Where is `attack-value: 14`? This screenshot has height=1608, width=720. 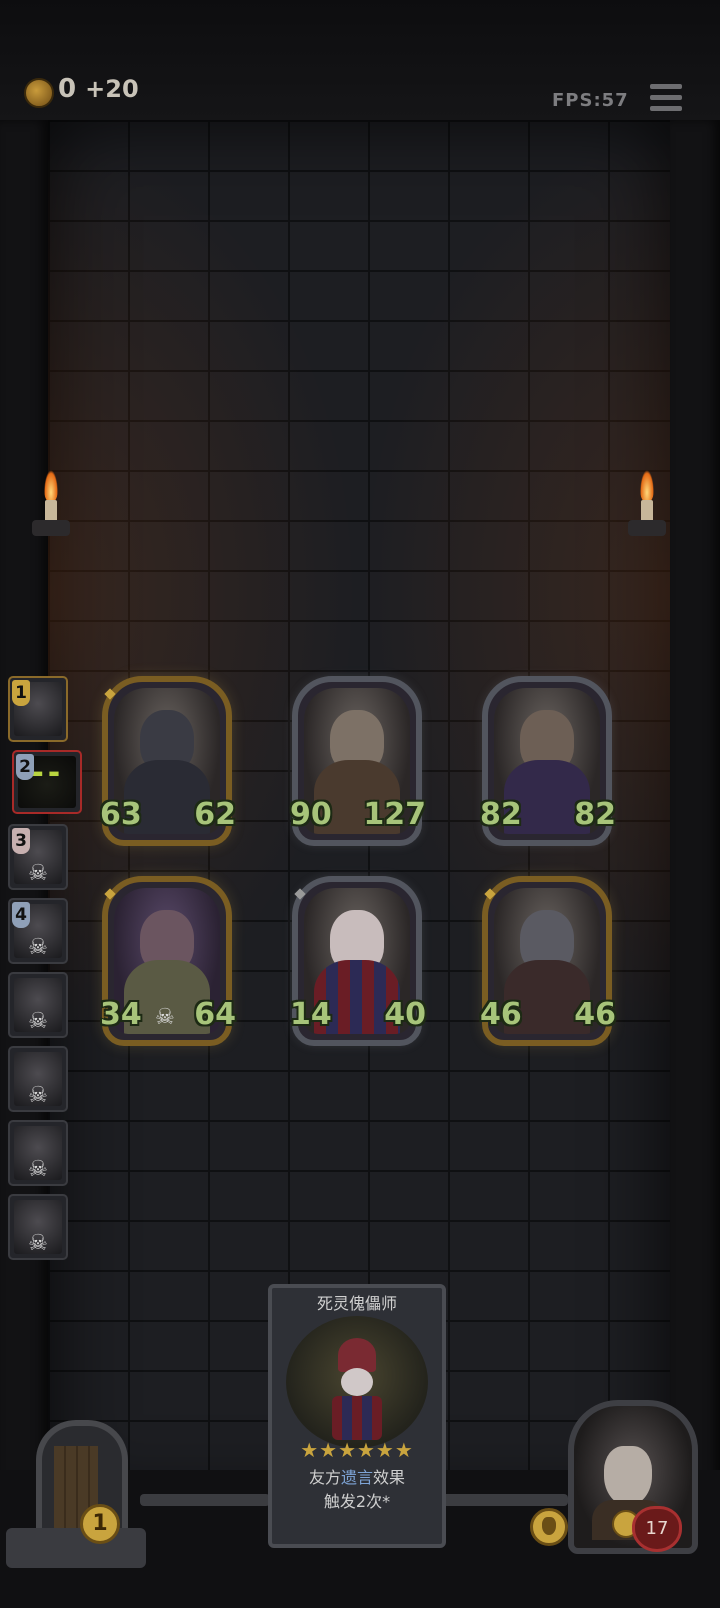 attack-value: 14 is located at coordinates (310, 1015).